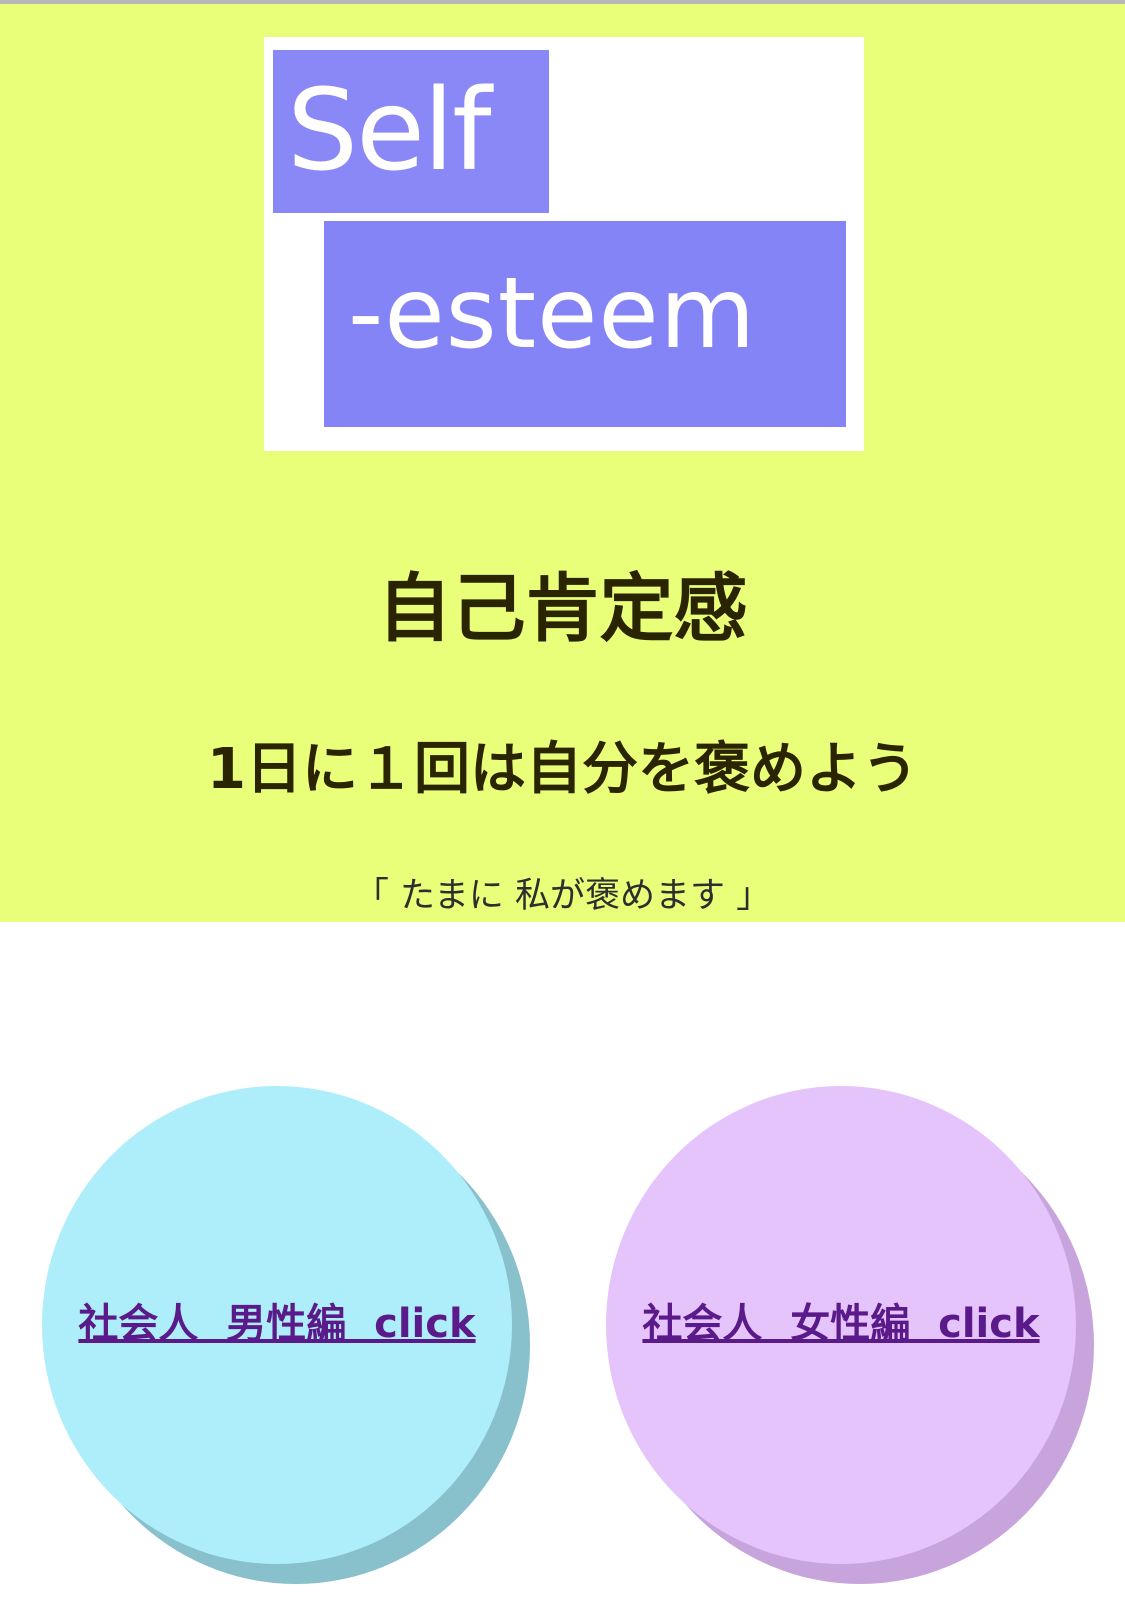 The width and height of the screenshot is (1125, 1623). Describe the element at coordinates (277, 1320) in the screenshot. I see `men-edition-link: 社会人 男性編 click` at that location.